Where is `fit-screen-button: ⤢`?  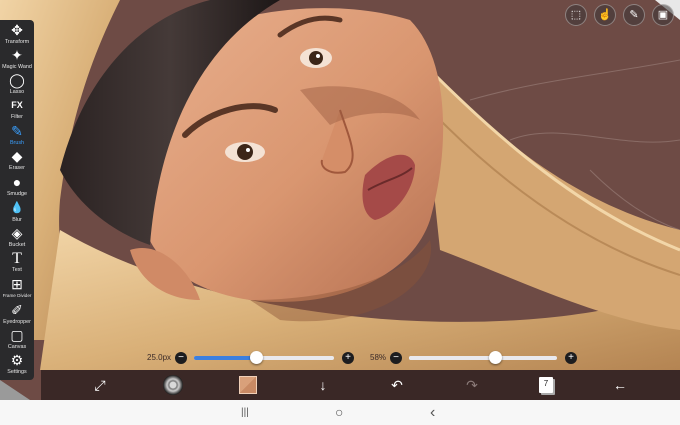 fit-screen-button: ⤢ is located at coordinates (100, 385).